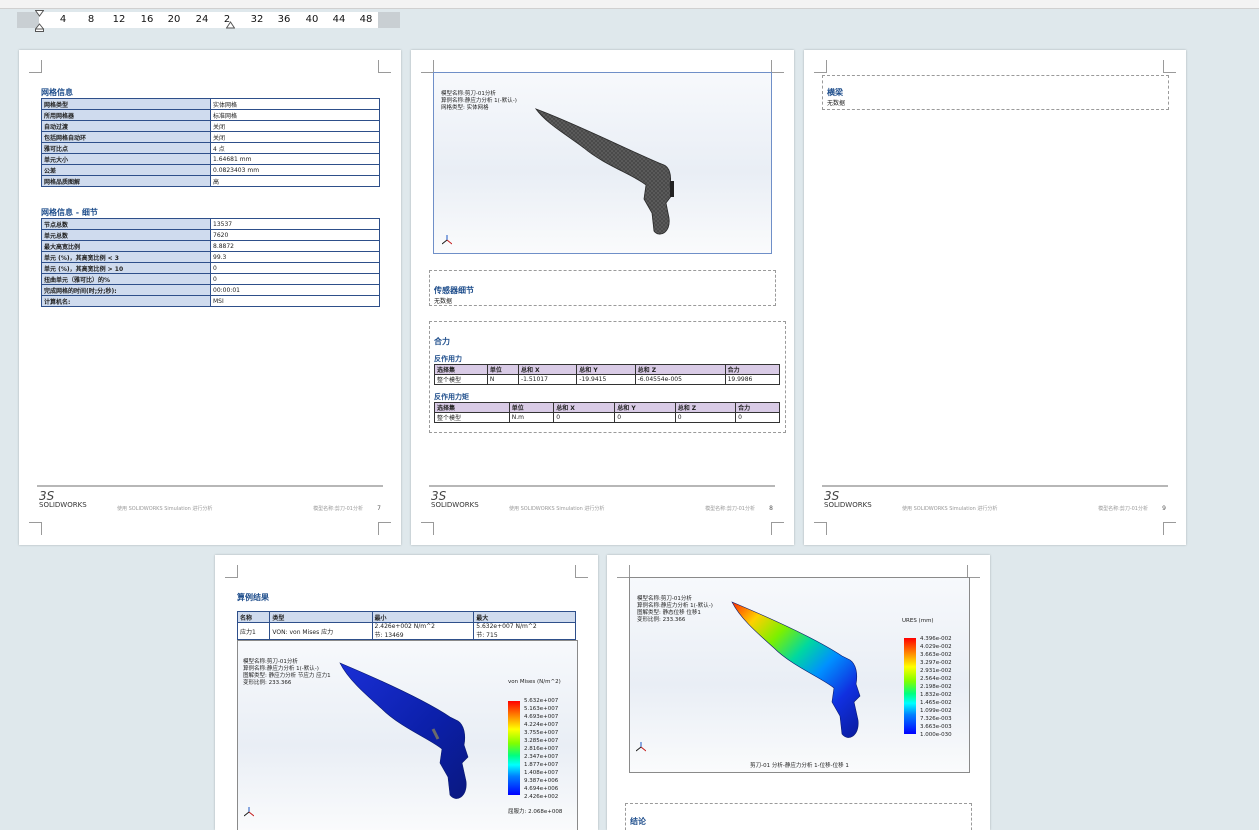 Image resolution: width=1259 pixels, height=830 pixels. What do you see at coordinates (534, 682) in the screenshot?
I see `legend-title: von Mises (N/m^2)` at bounding box center [534, 682].